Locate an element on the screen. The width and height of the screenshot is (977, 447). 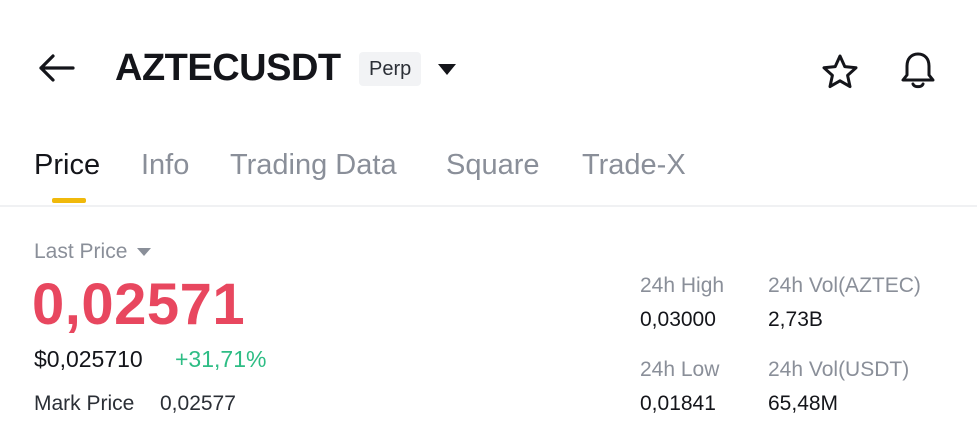
mark-price-label: Mark Price is located at coordinates (84, 403).